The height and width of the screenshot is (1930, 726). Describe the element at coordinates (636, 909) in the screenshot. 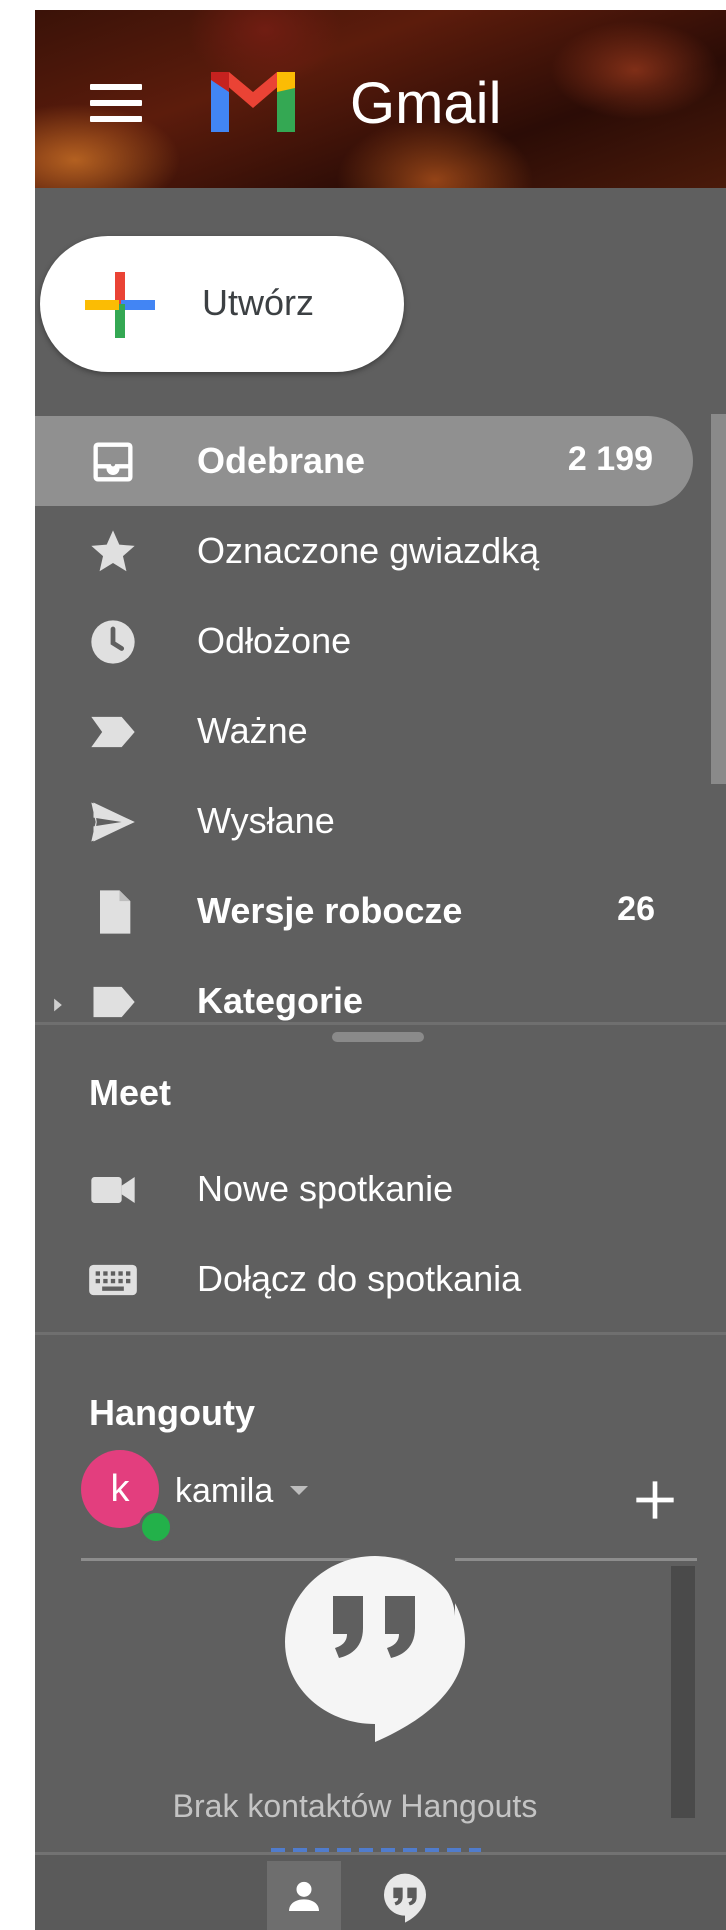

I see `drafts-count: 26` at that location.